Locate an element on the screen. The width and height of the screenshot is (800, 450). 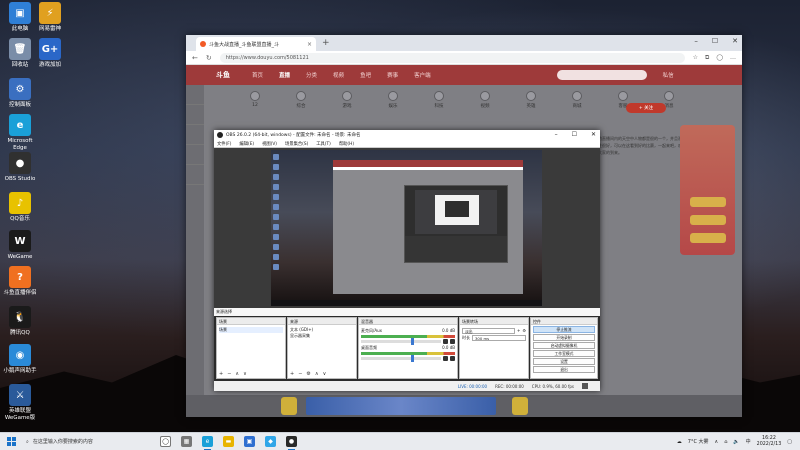
speaker-icon is located at coordinates (445, 341).